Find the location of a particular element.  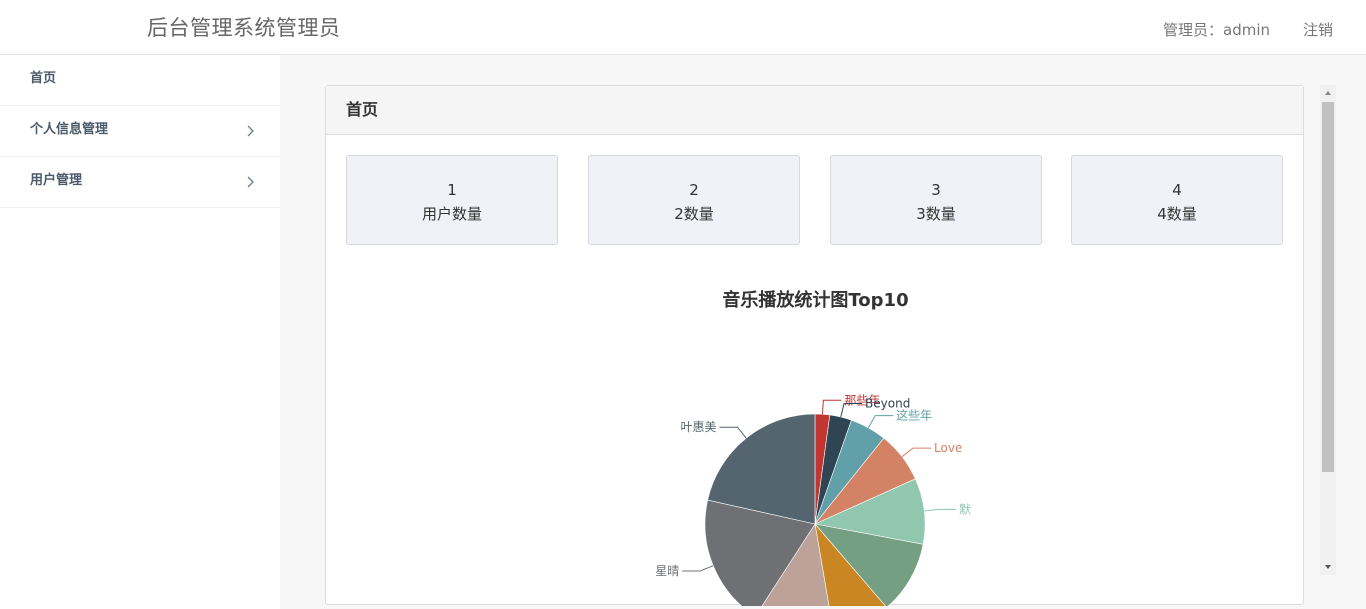

logout-link: 注销 is located at coordinates (1318, 29).